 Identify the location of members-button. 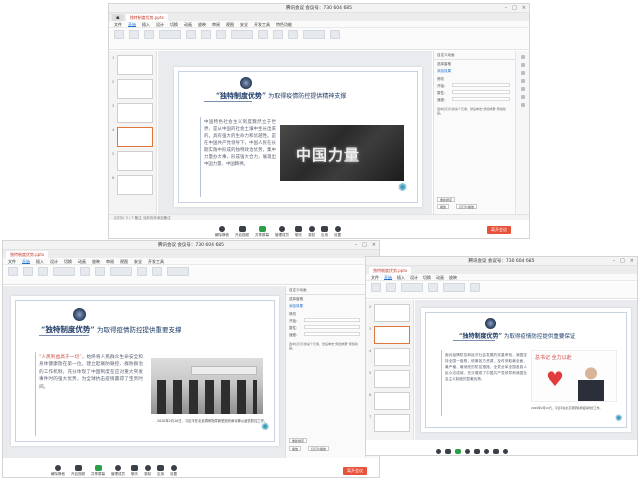
(467, 452).